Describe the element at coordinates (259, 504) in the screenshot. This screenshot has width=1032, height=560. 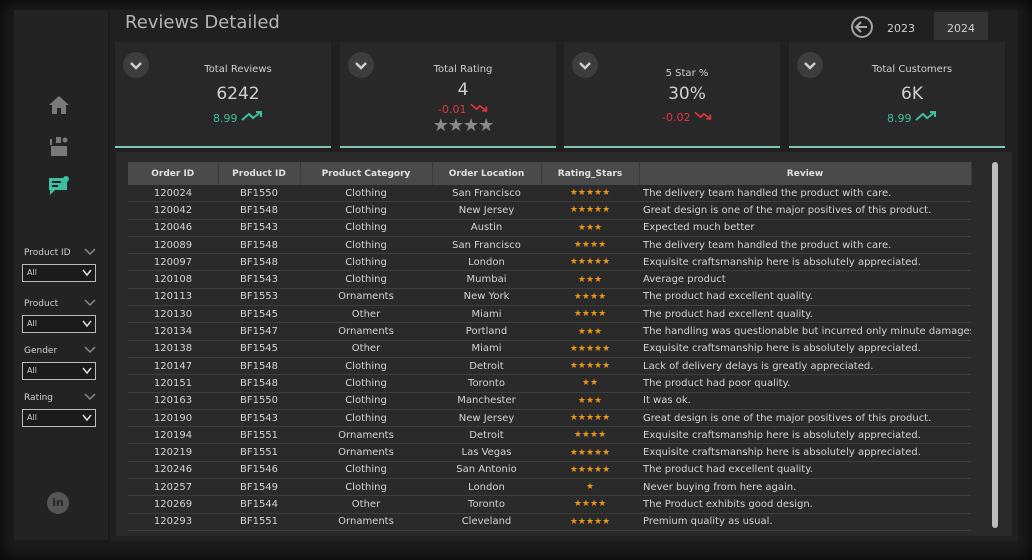
I see `table-cell: BF1544` at that location.